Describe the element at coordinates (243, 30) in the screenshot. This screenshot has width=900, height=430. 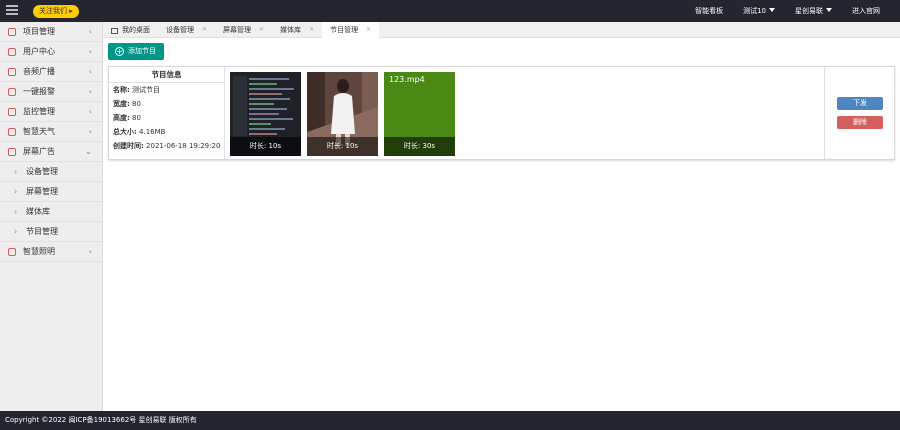
I see `tab-screens: 屏幕管理 ✕` at that location.